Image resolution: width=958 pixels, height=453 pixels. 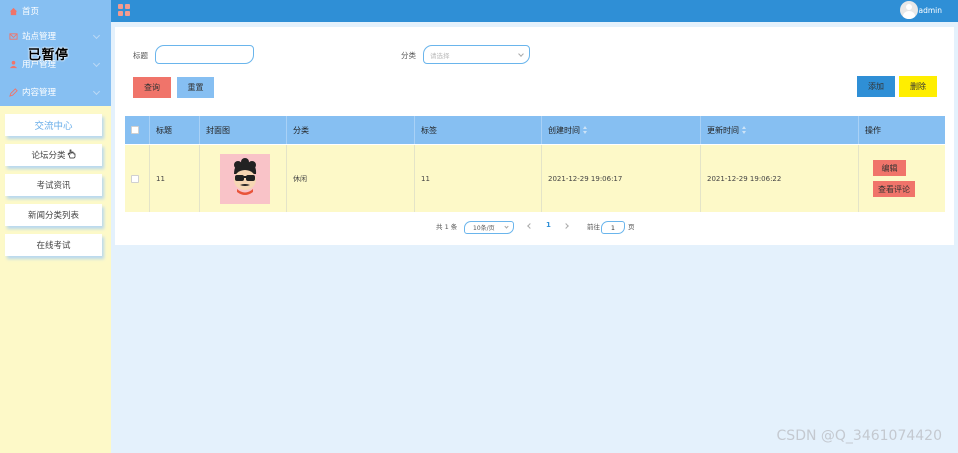 What do you see at coordinates (894, 189) in the screenshot?
I see `view-comments-button: 查看评论` at bounding box center [894, 189].